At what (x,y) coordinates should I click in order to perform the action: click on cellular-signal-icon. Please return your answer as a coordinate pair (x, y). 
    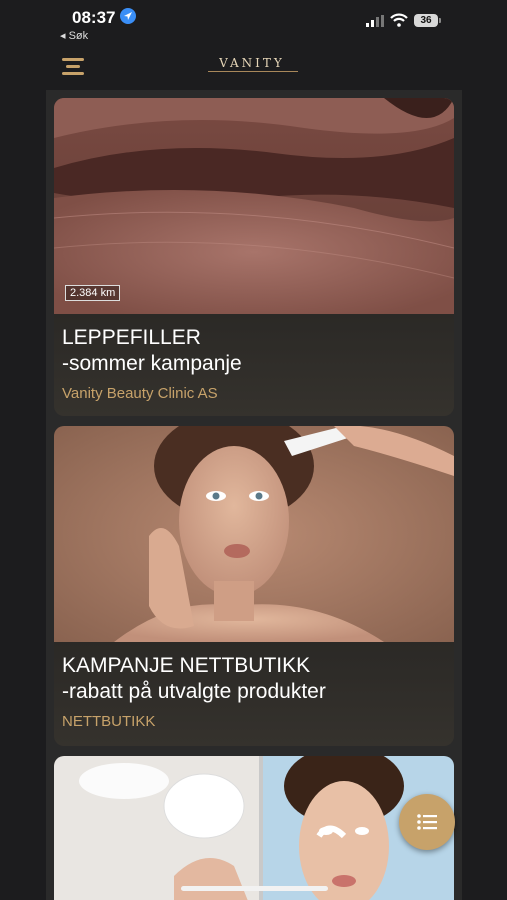
    Looking at the image, I should click on (375, 21).